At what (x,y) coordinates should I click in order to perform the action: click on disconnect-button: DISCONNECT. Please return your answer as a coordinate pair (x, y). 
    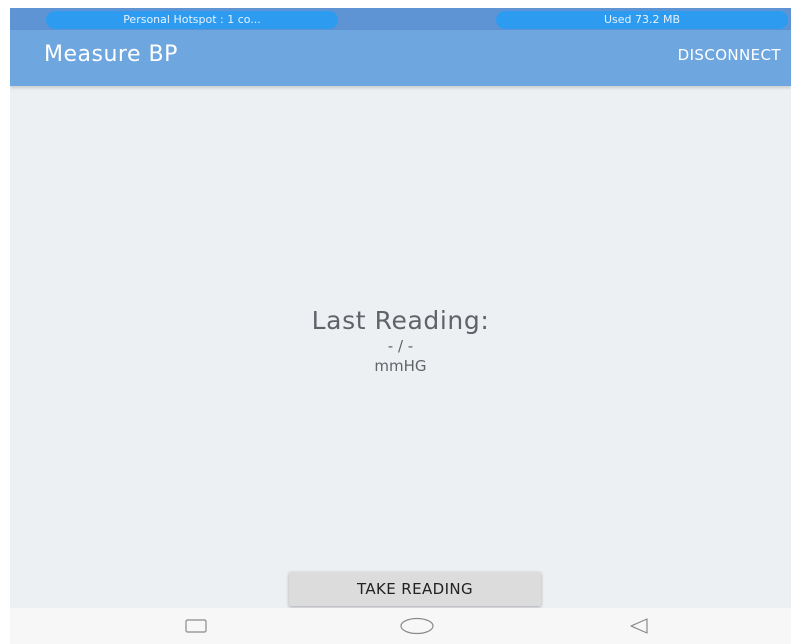
    Looking at the image, I should click on (729, 55).